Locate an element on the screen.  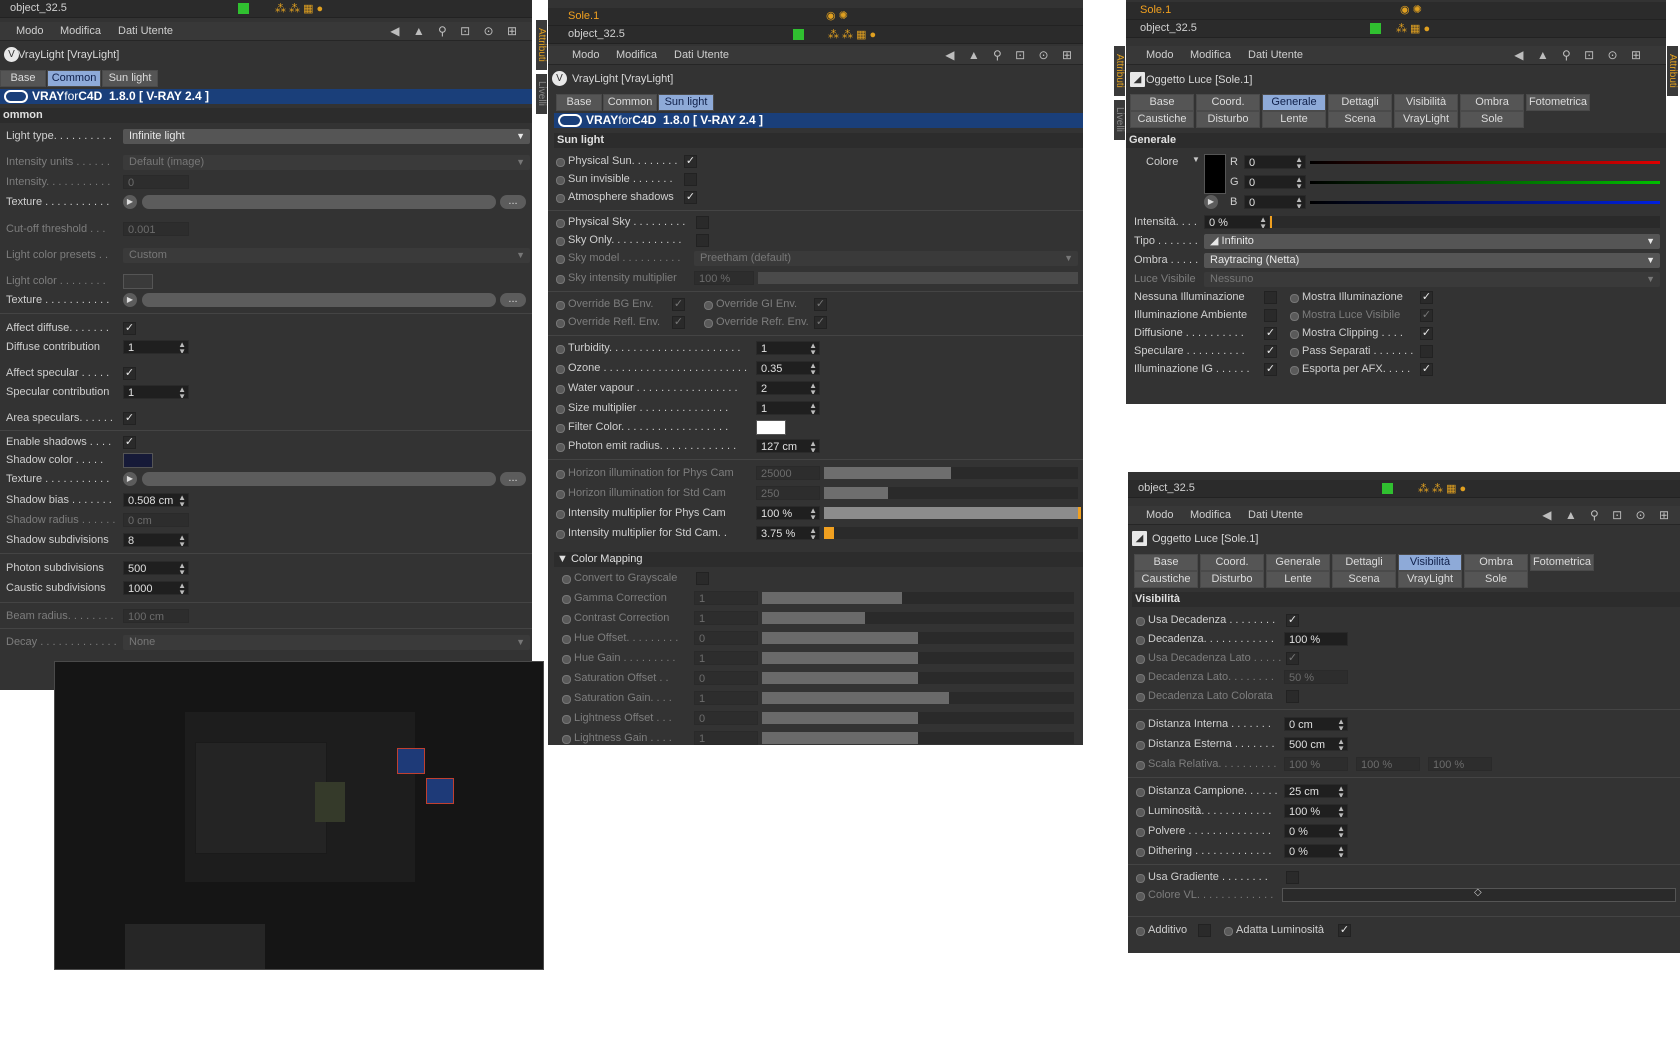
tab-common: Common is located at coordinates (630, 102).